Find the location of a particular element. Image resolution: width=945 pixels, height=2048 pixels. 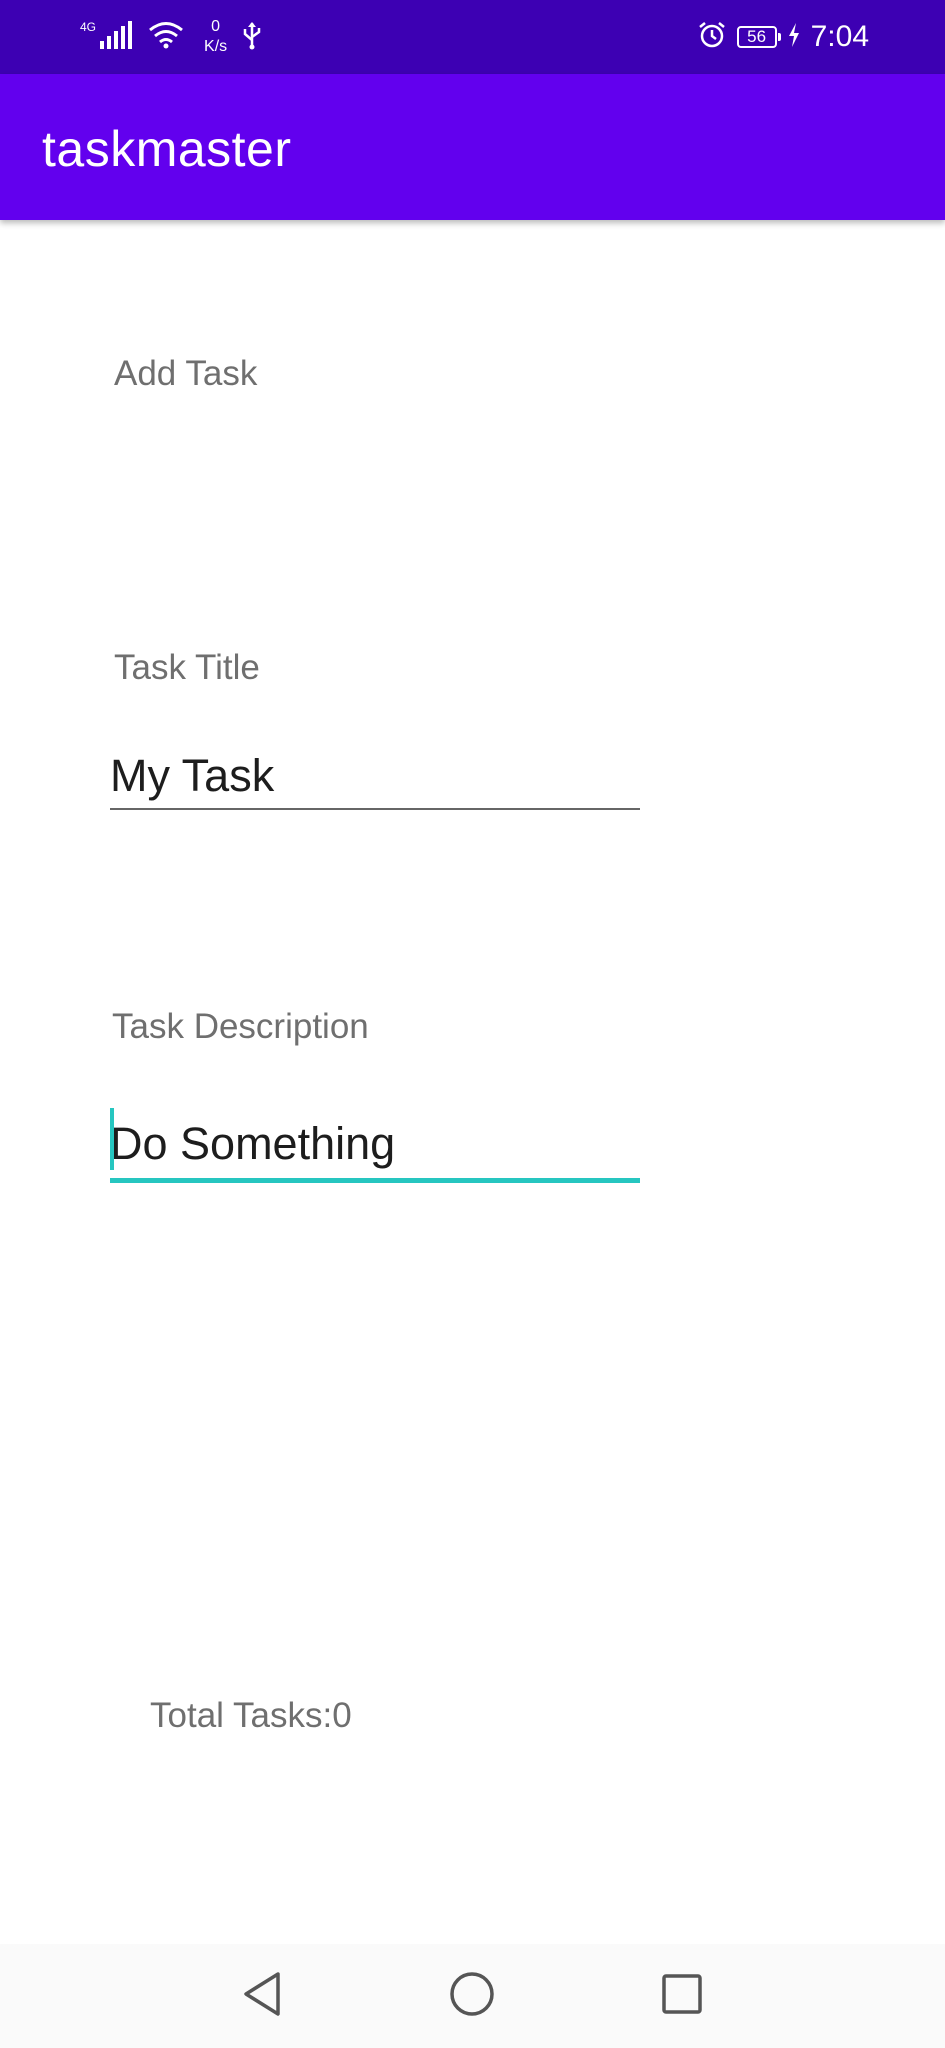

task-title-label: Task Title is located at coordinates (187, 667).